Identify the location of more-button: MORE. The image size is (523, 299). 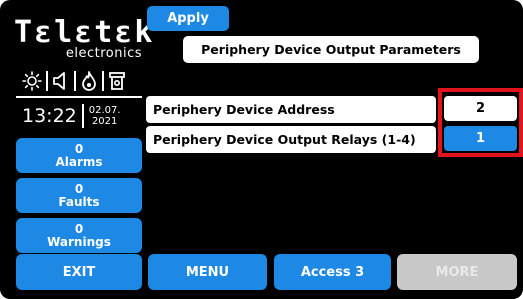
(457, 272).